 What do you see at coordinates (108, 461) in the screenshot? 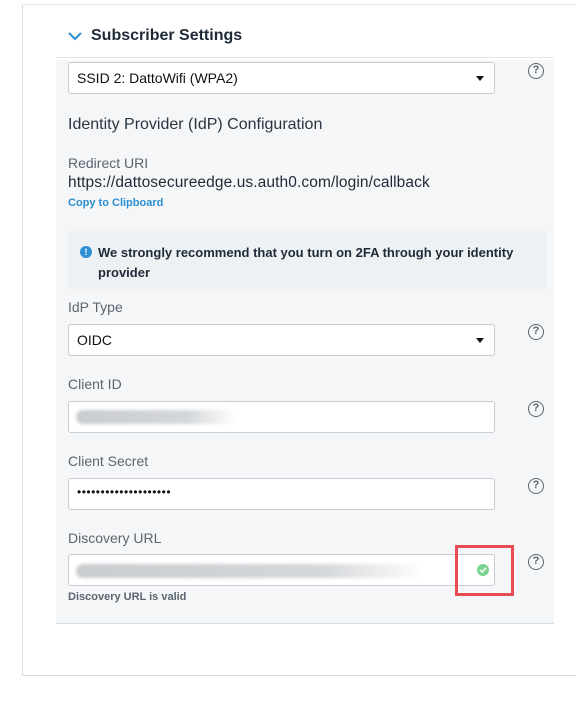
I see `client-secret-label: Client Secret` at bounding box center [108, 461].